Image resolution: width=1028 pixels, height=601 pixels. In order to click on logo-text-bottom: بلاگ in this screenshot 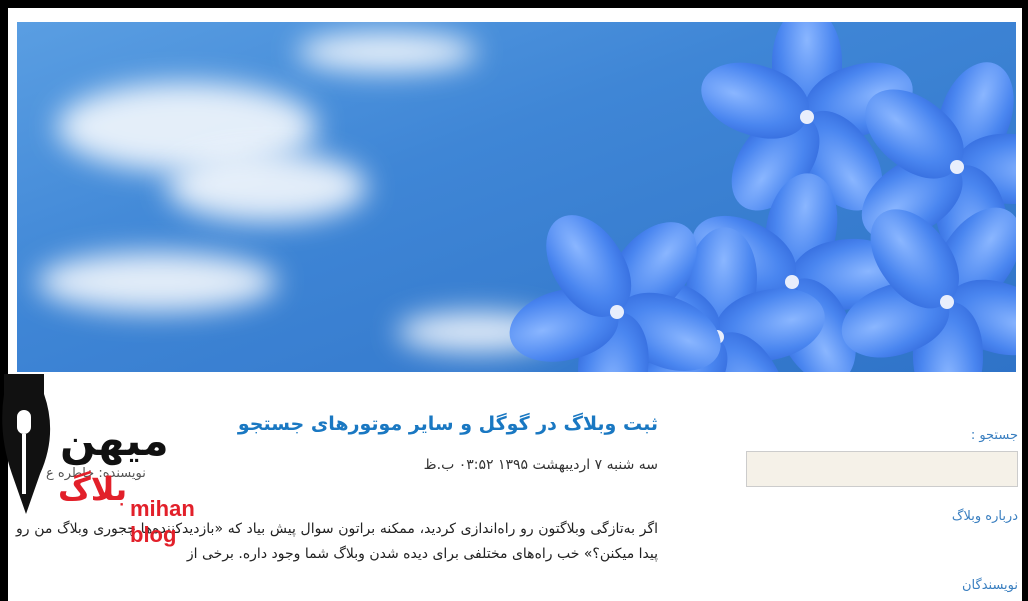, I will do `click(93, 489)`.